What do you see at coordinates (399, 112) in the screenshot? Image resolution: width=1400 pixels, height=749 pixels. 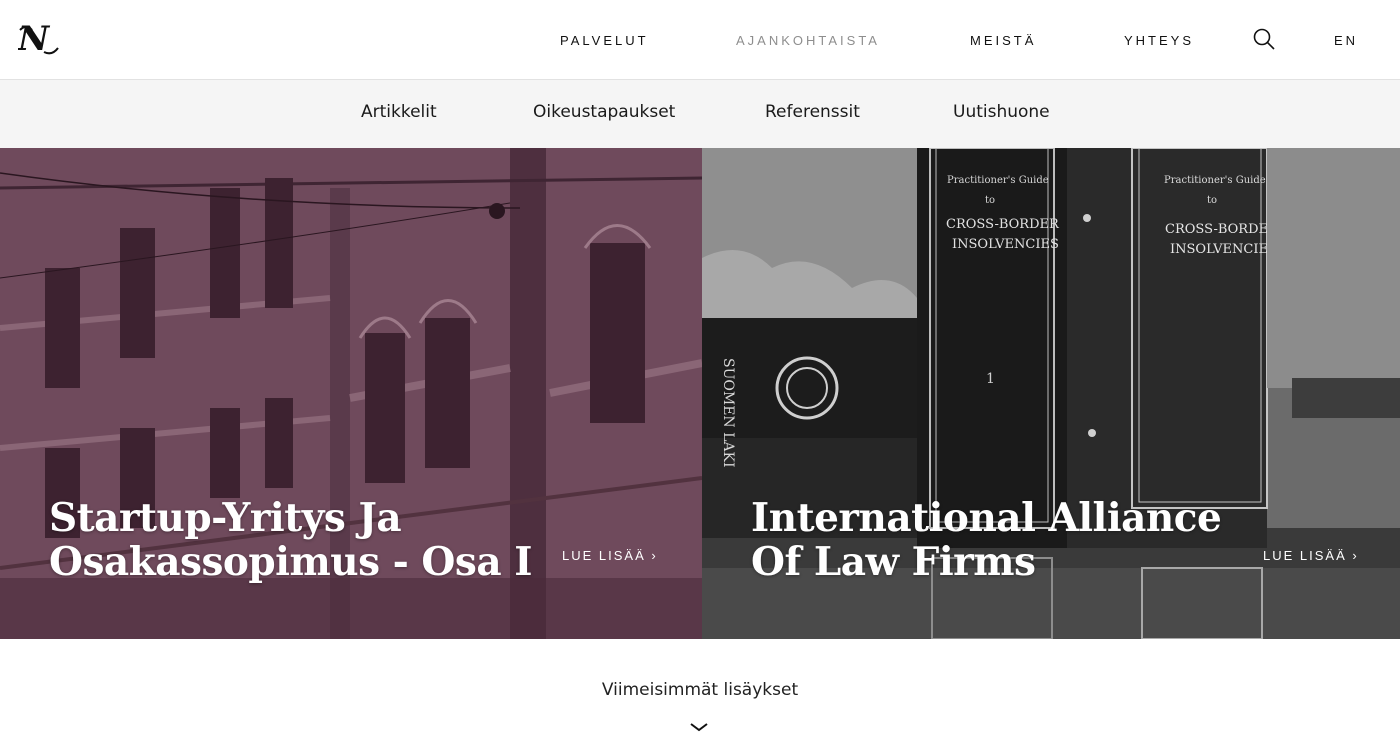 I see `subnav-artikkelit: Artikkelit` at bounding box center [399, 112].